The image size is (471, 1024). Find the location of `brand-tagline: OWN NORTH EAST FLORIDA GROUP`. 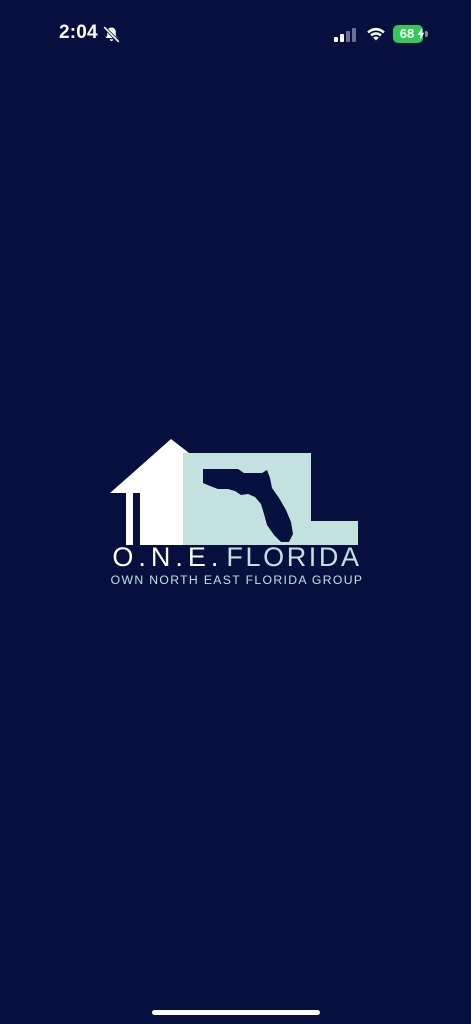

brand-tagline: OWN NORTH EAST FLORIDA GROUP is located at coordinates (237, 580).